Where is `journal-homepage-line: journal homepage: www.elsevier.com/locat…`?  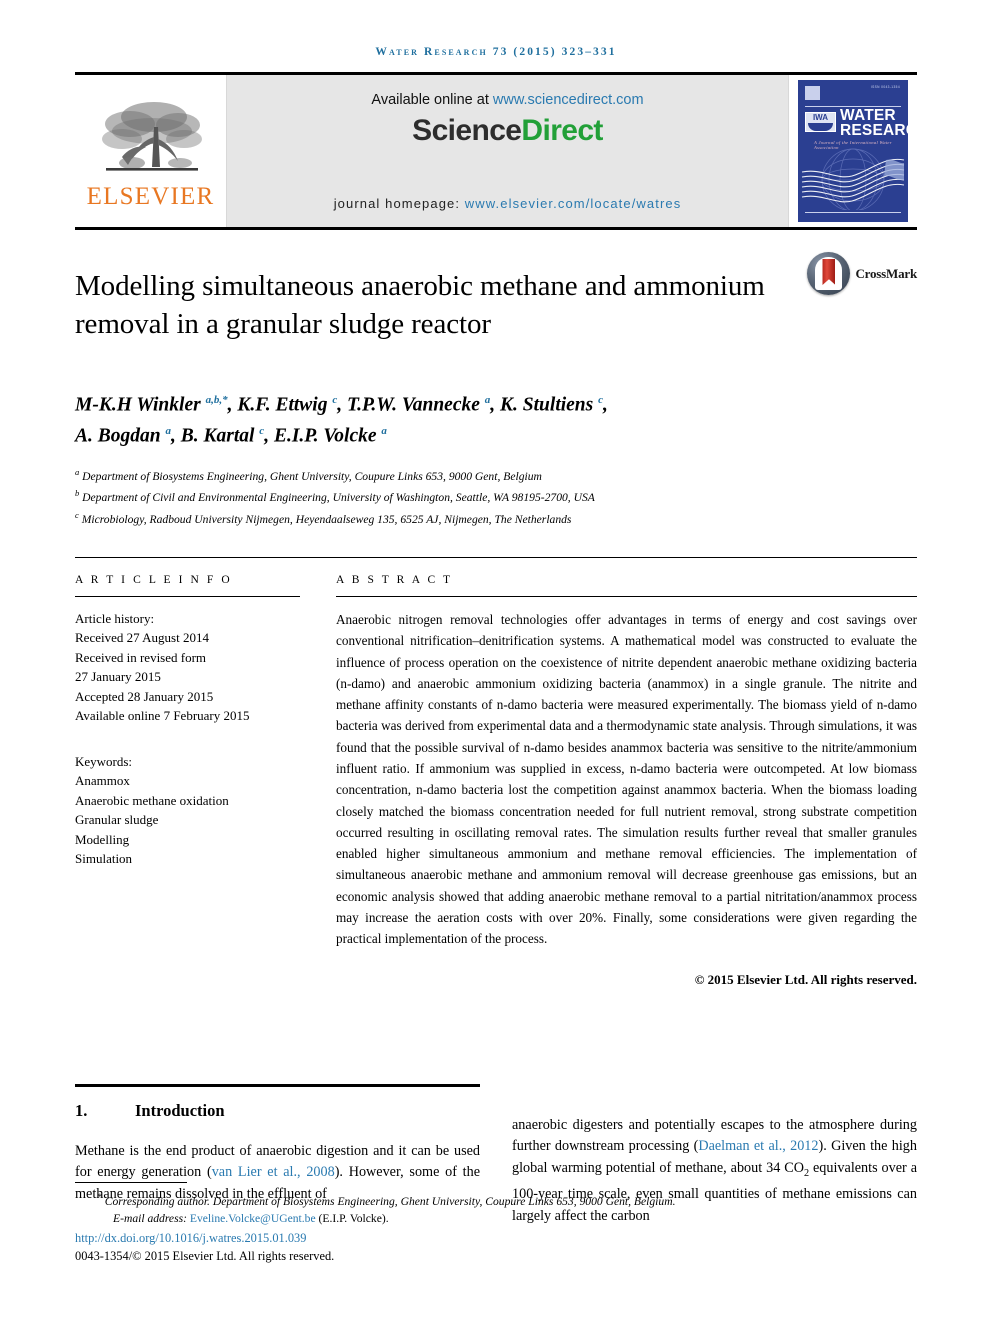
journal-homepage-line: journal homepage: www.elsevier.com/locat… is located at coordinates (508, 203).